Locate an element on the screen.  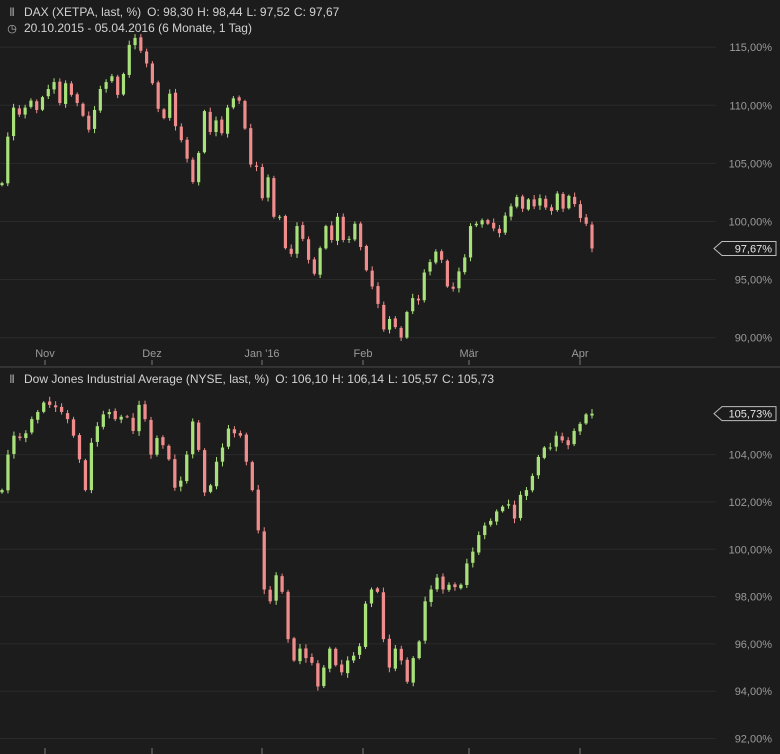
dow-y-tick-label: 96,00% is located at coordinates (754, 645).